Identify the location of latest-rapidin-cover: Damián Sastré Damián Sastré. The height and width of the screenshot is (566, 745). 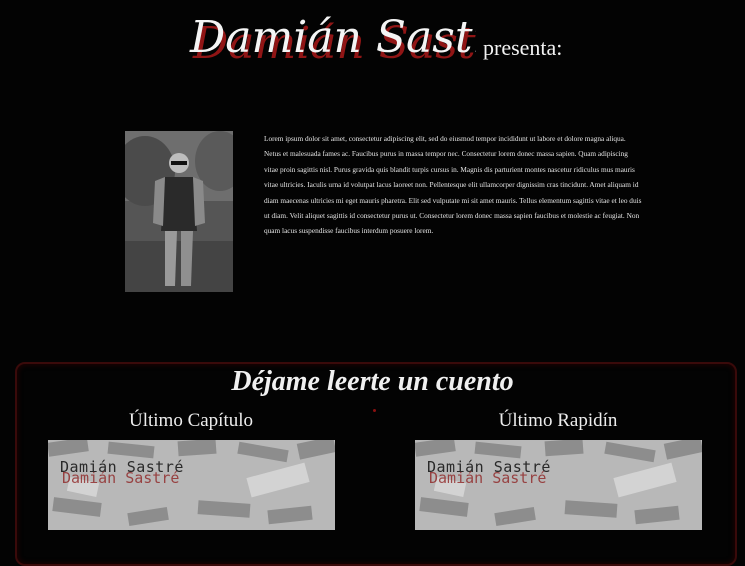
(558, 485).